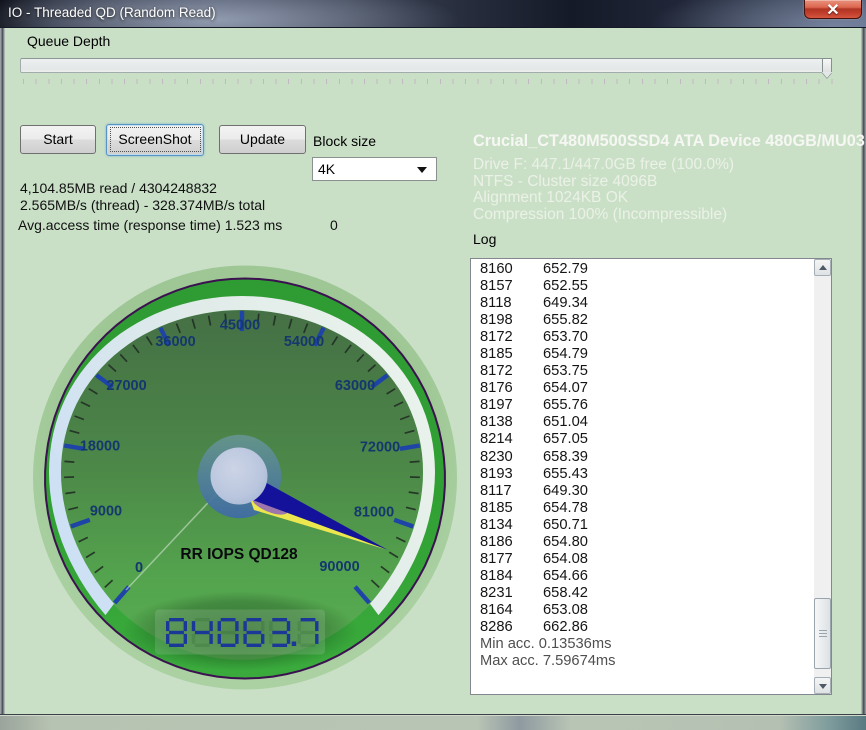 This screenshot has height=730, width=866. I want to click on svg-text: 54000, so click(304, 342).